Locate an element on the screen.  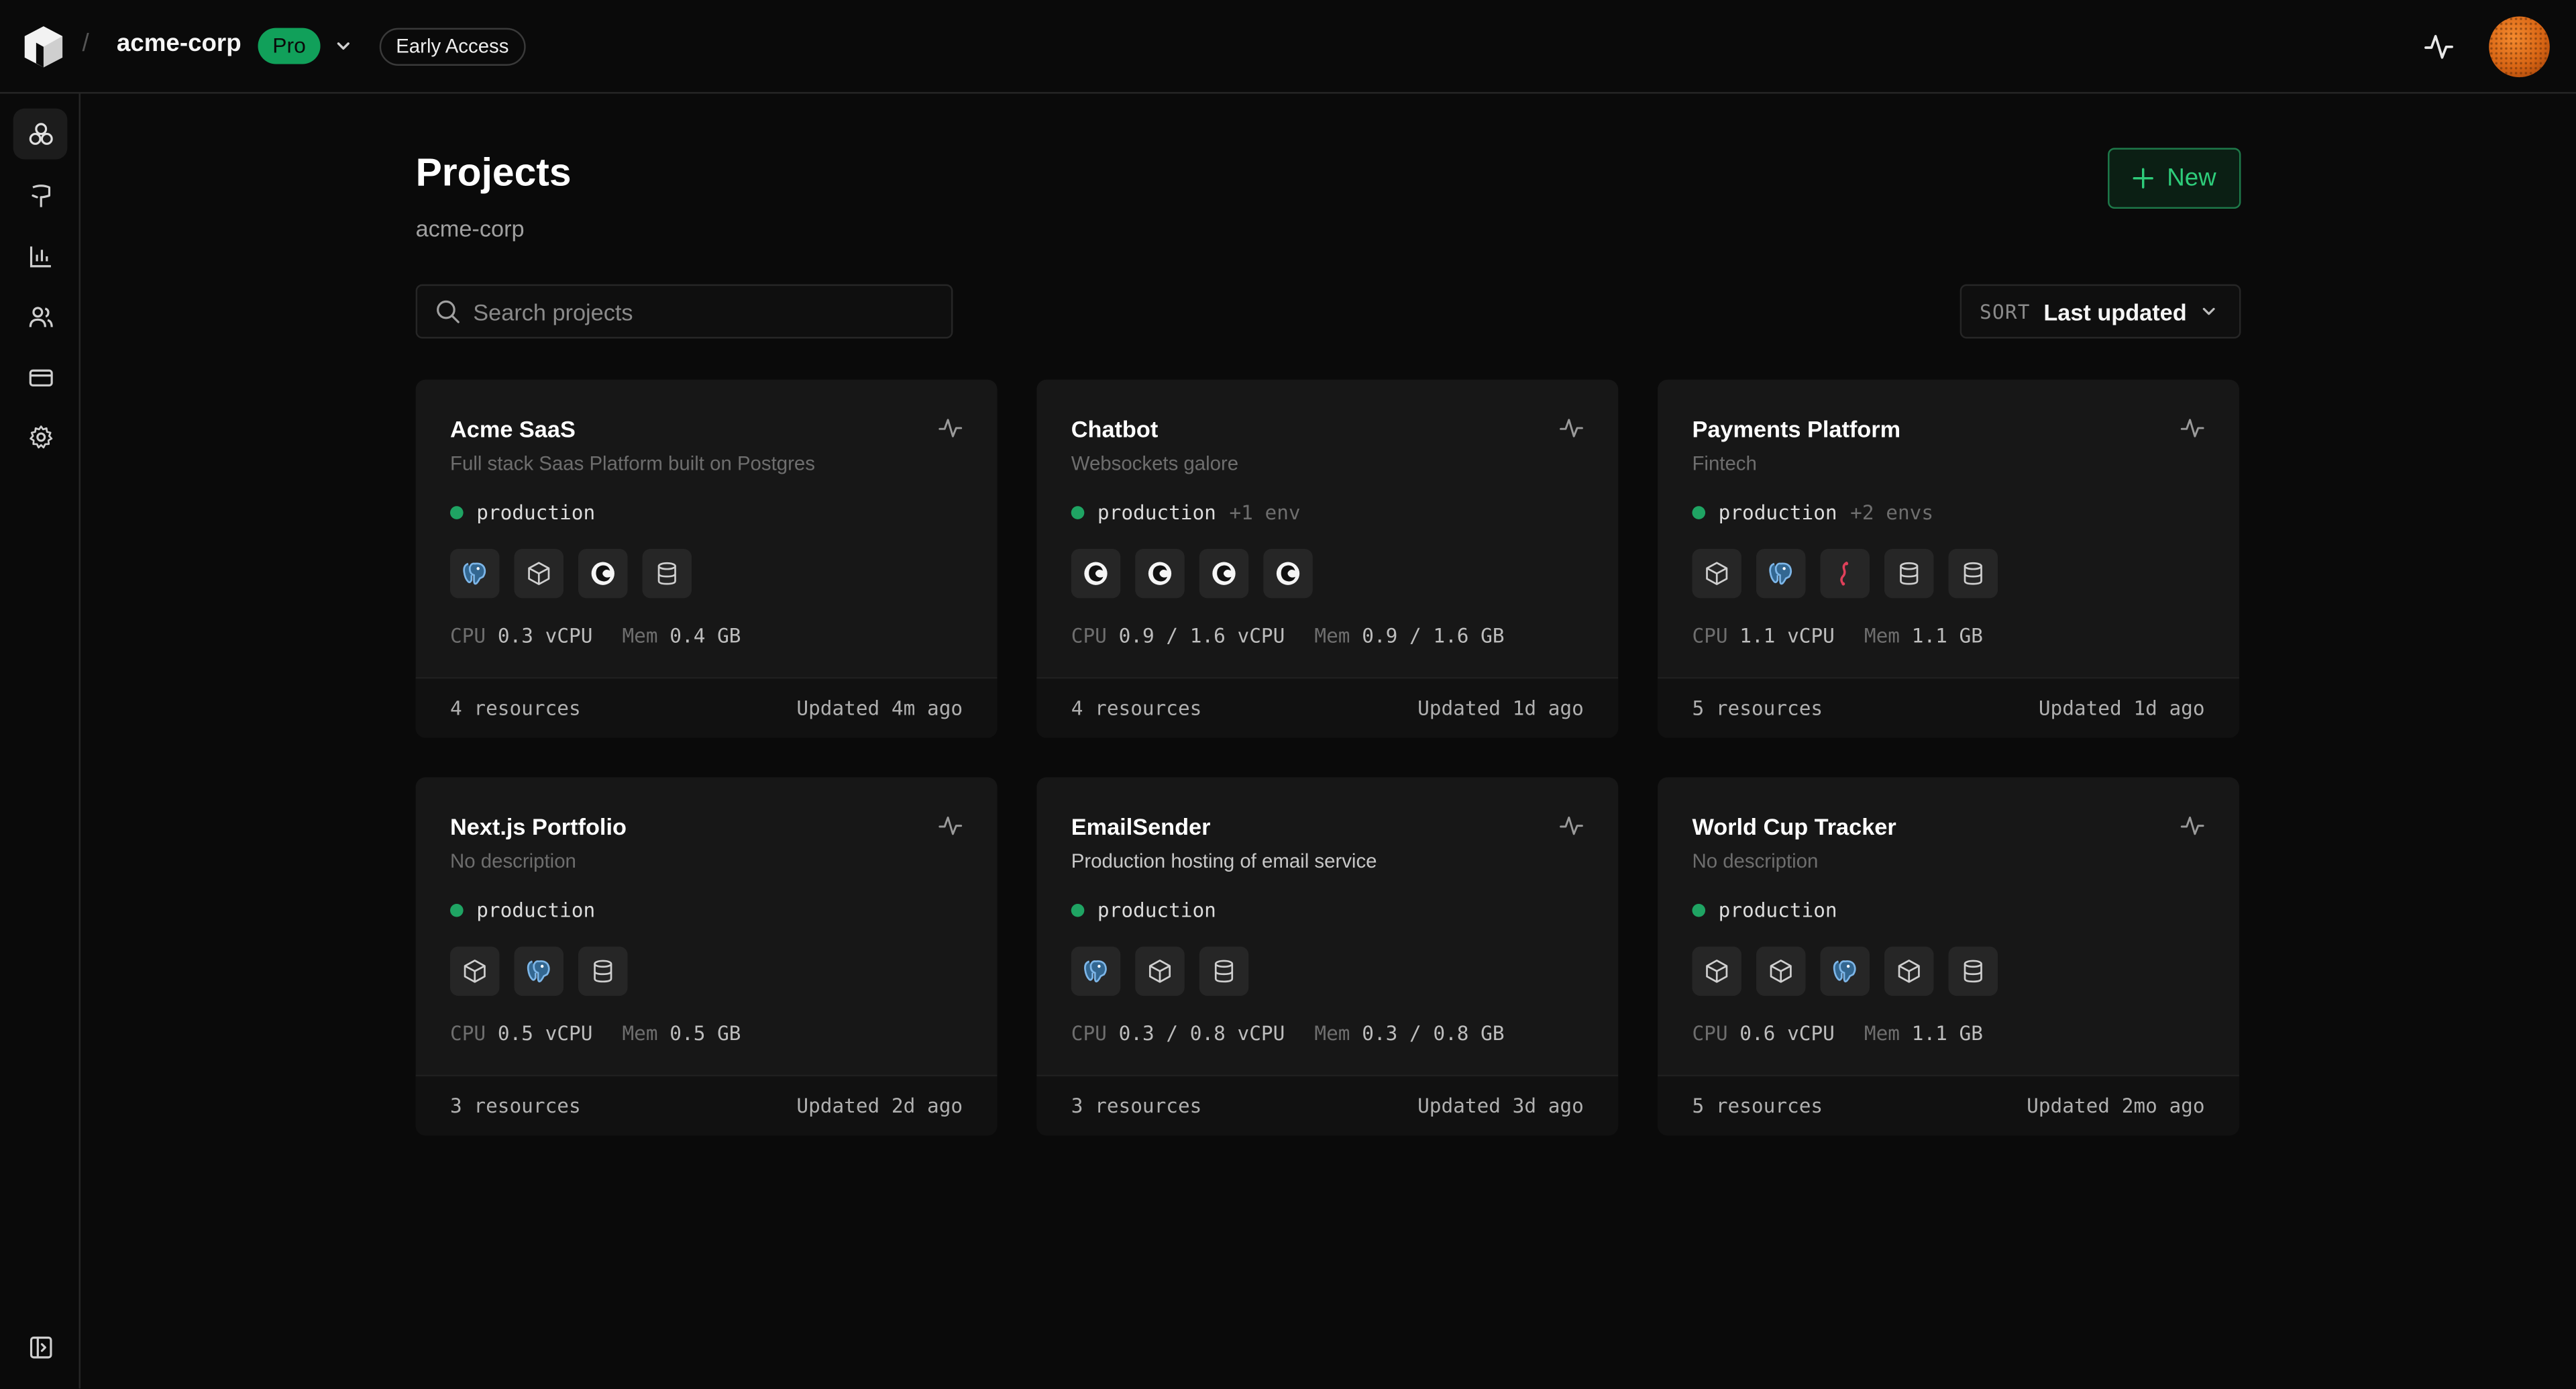
resource-count: 5 resources is located at coordinates (1757, 709).